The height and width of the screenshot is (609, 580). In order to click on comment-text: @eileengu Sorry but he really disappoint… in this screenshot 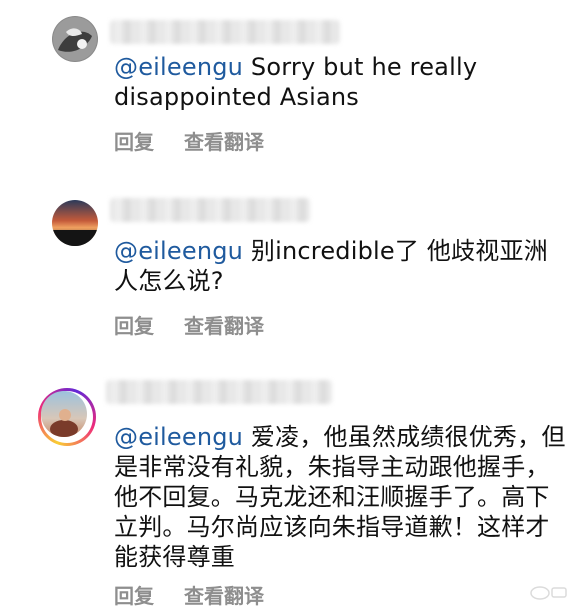, I will do `click(340, 82)`.